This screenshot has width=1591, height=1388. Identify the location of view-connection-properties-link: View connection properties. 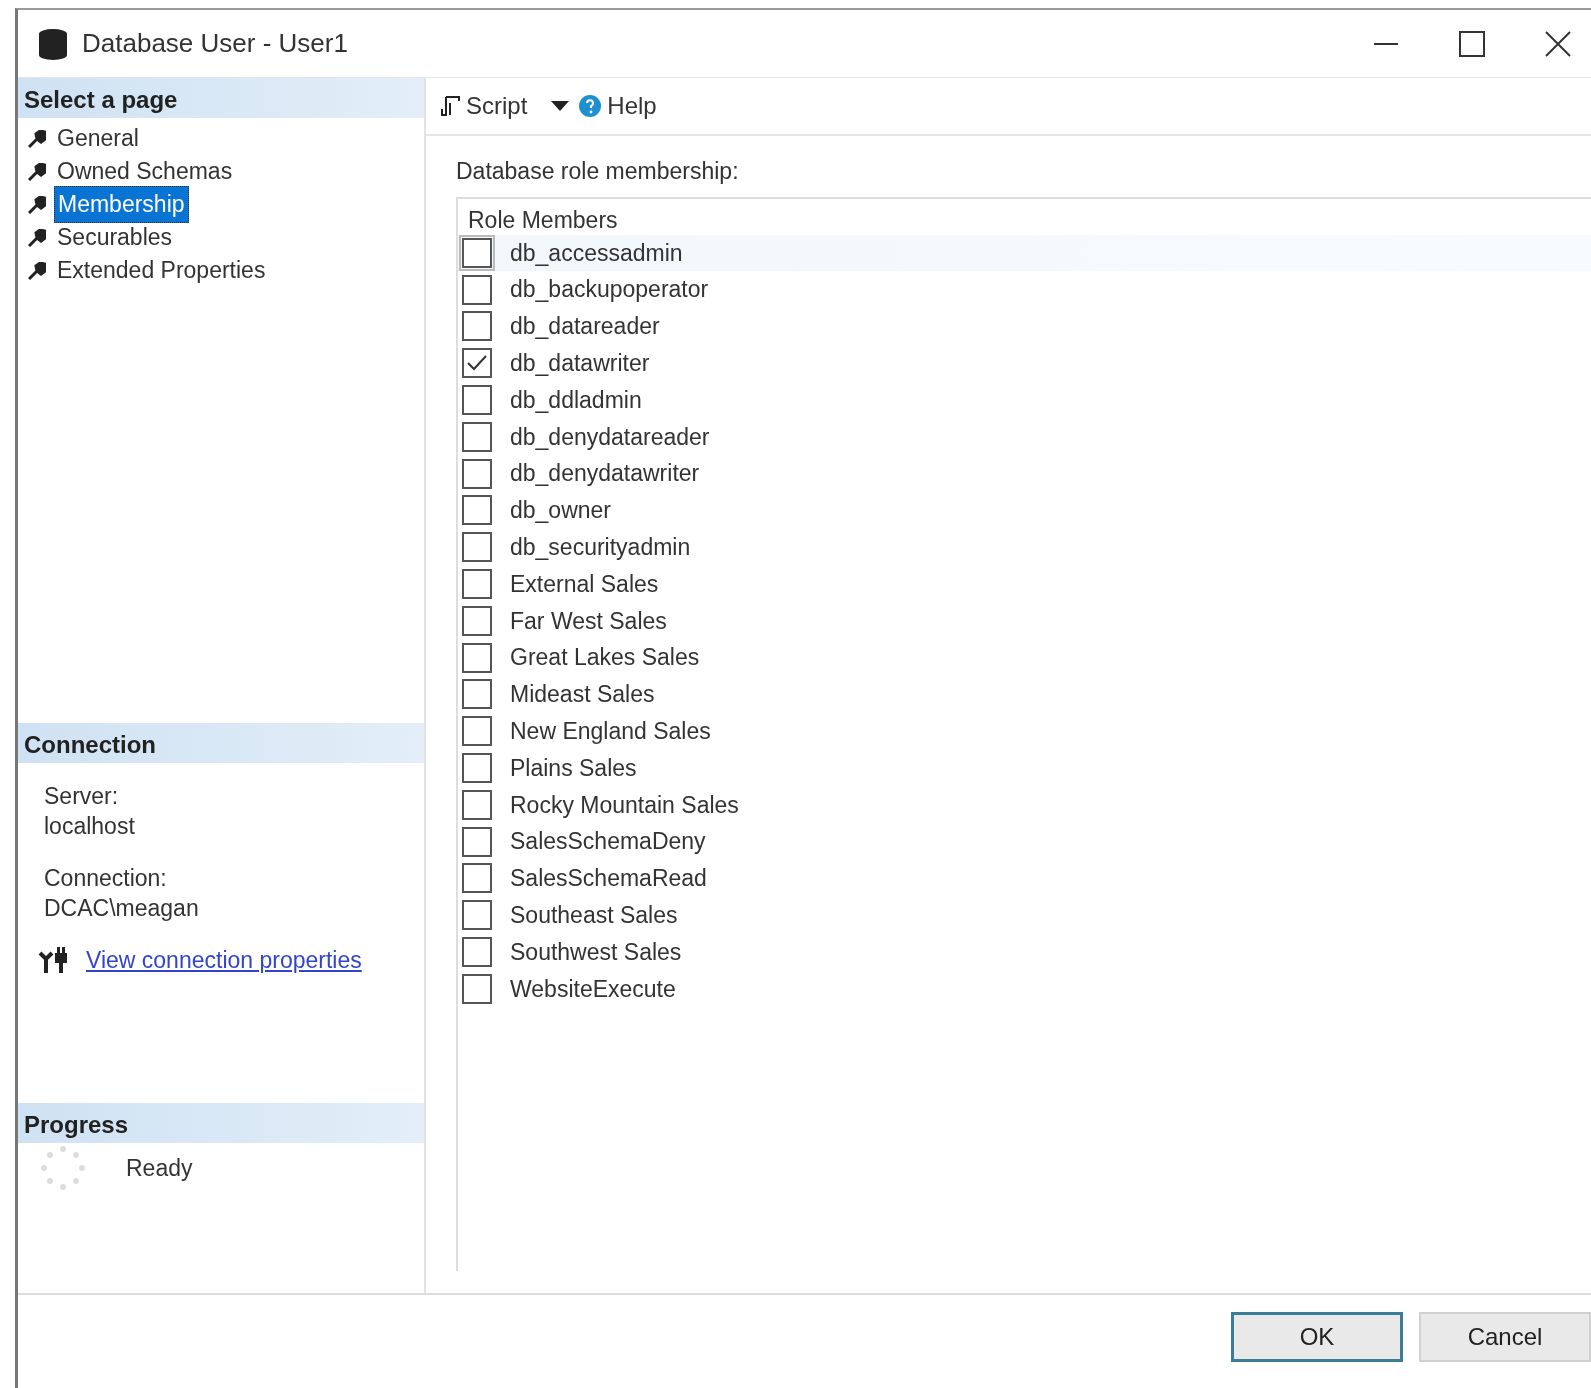
(224, 960).